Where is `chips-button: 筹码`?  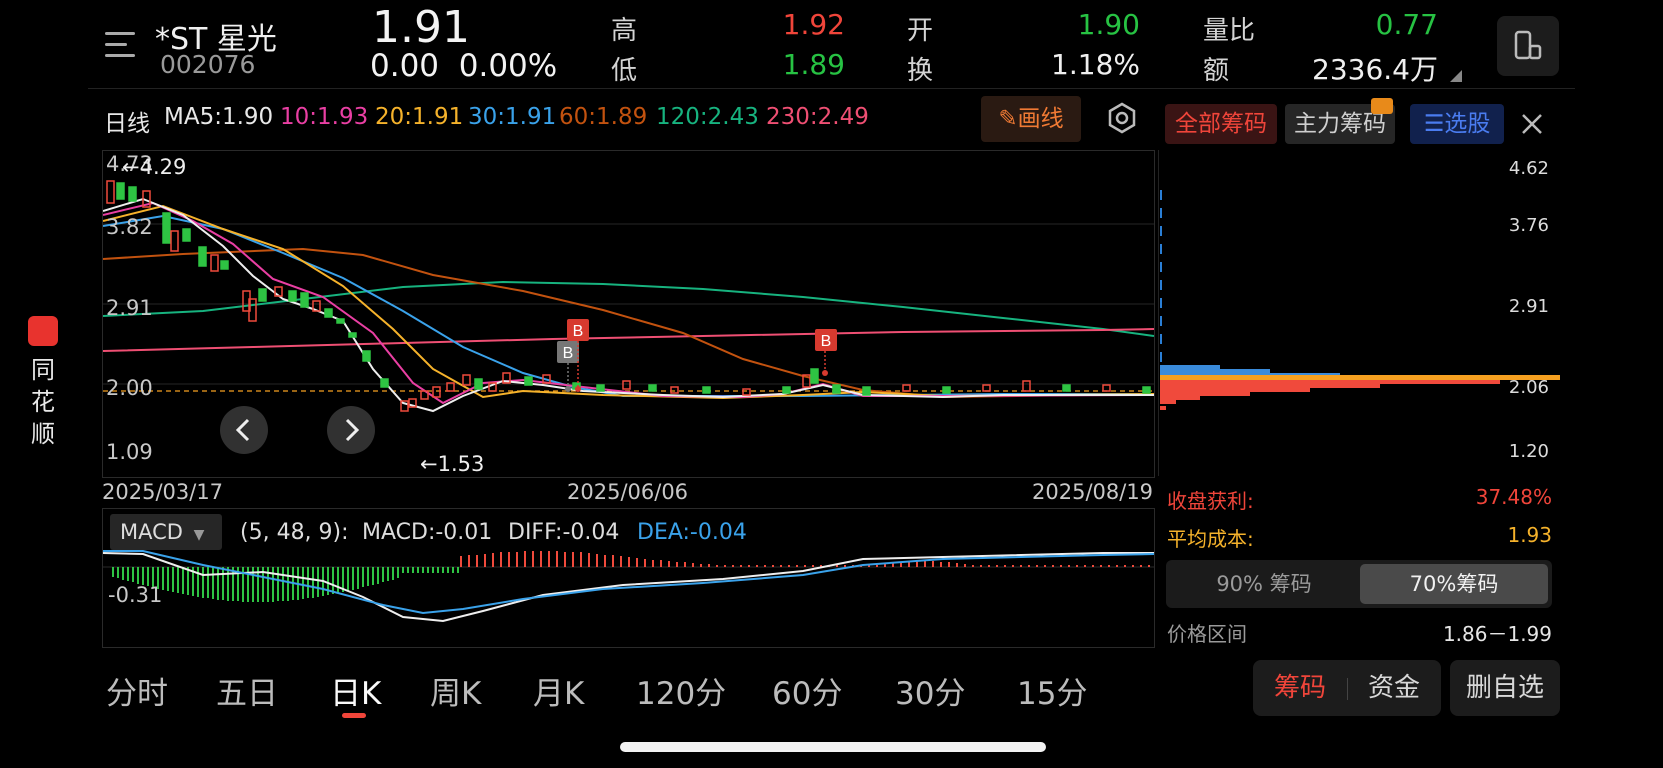 chips-button: 筹码 is located at coordinates (1300, 688).